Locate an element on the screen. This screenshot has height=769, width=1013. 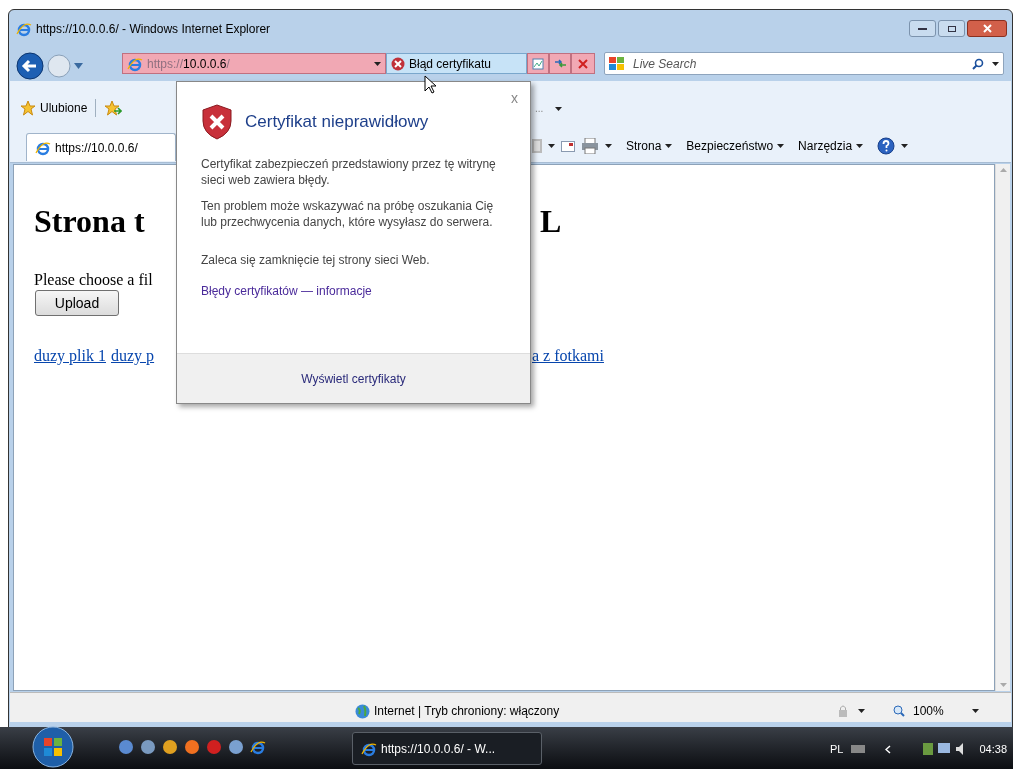
chevron-icon is located at coordinates (888, 749).